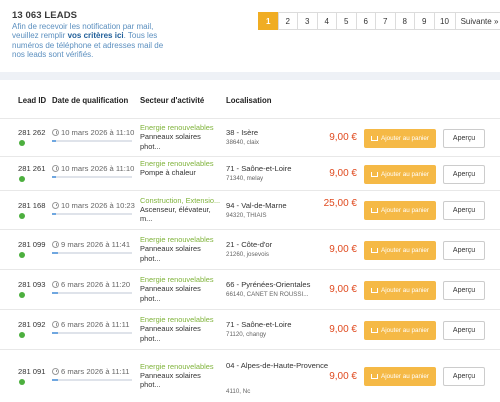  What do you see at coordinates (385, 21) in the screenshot?
I see `page-button-7: 7` at bounding box center [385, 21].